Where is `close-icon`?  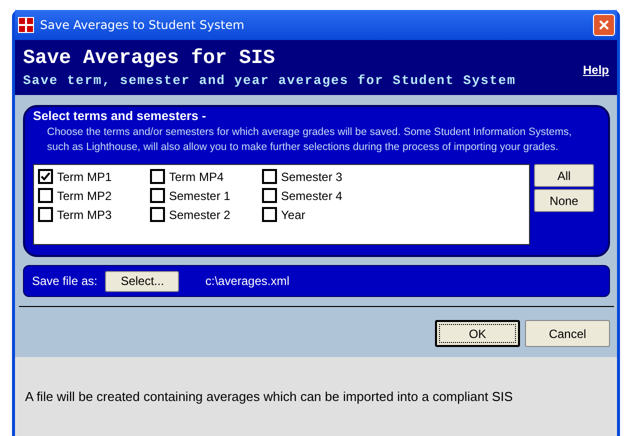
close-icon is located at coordinates (604, 25).